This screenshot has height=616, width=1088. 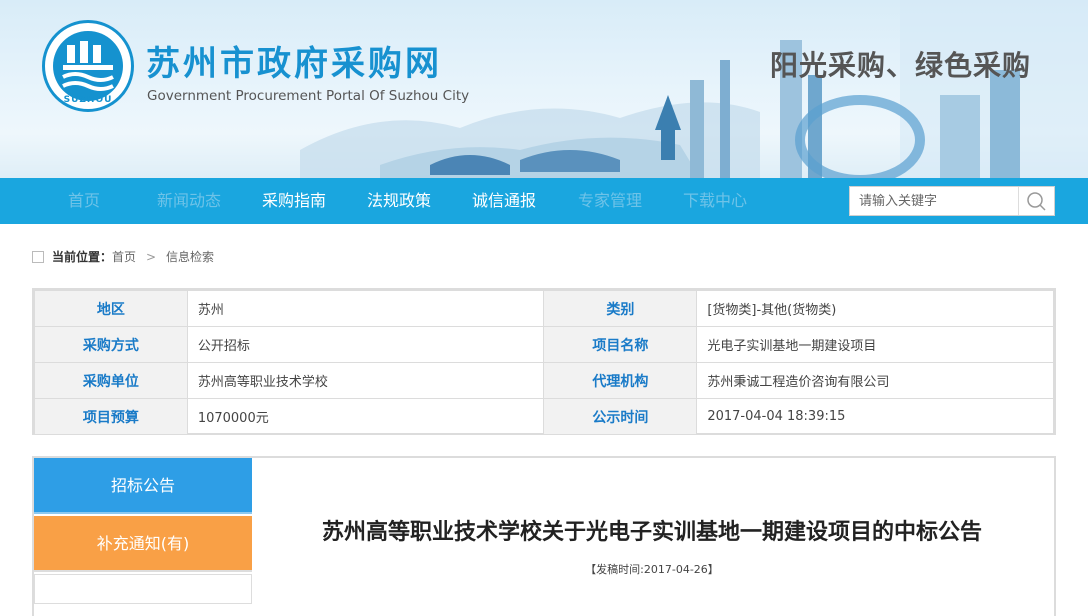 What do you see at coordinates (294, 64) in the screenshot?
I see `site-title: 苏州市政府采购网` at bounding box center [294, 64].